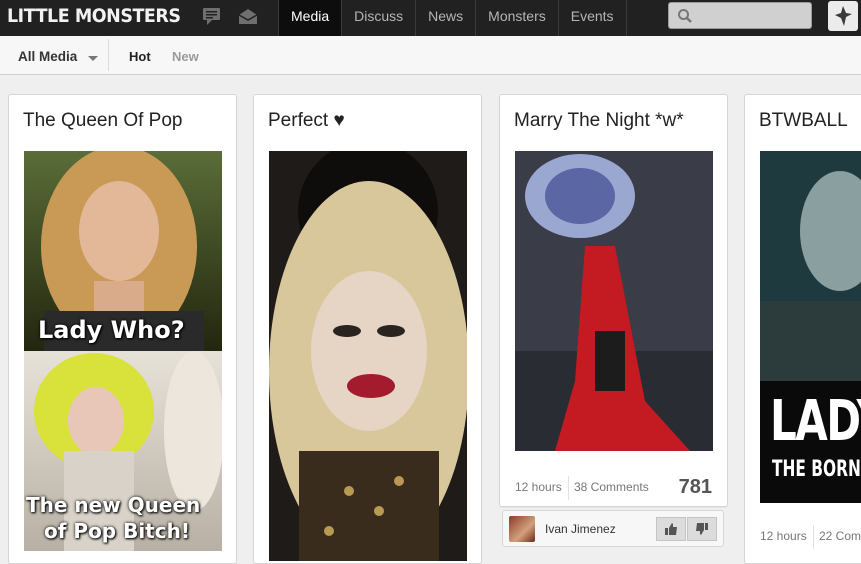 The height and width of the screenshot is (564, 861). I want to click on inbox-icon, so click(249, 17).